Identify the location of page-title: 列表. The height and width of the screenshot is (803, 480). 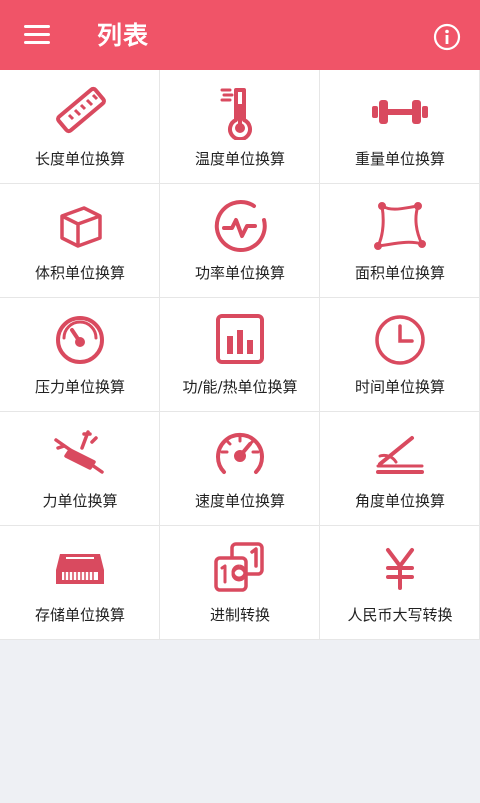
(123, 35).